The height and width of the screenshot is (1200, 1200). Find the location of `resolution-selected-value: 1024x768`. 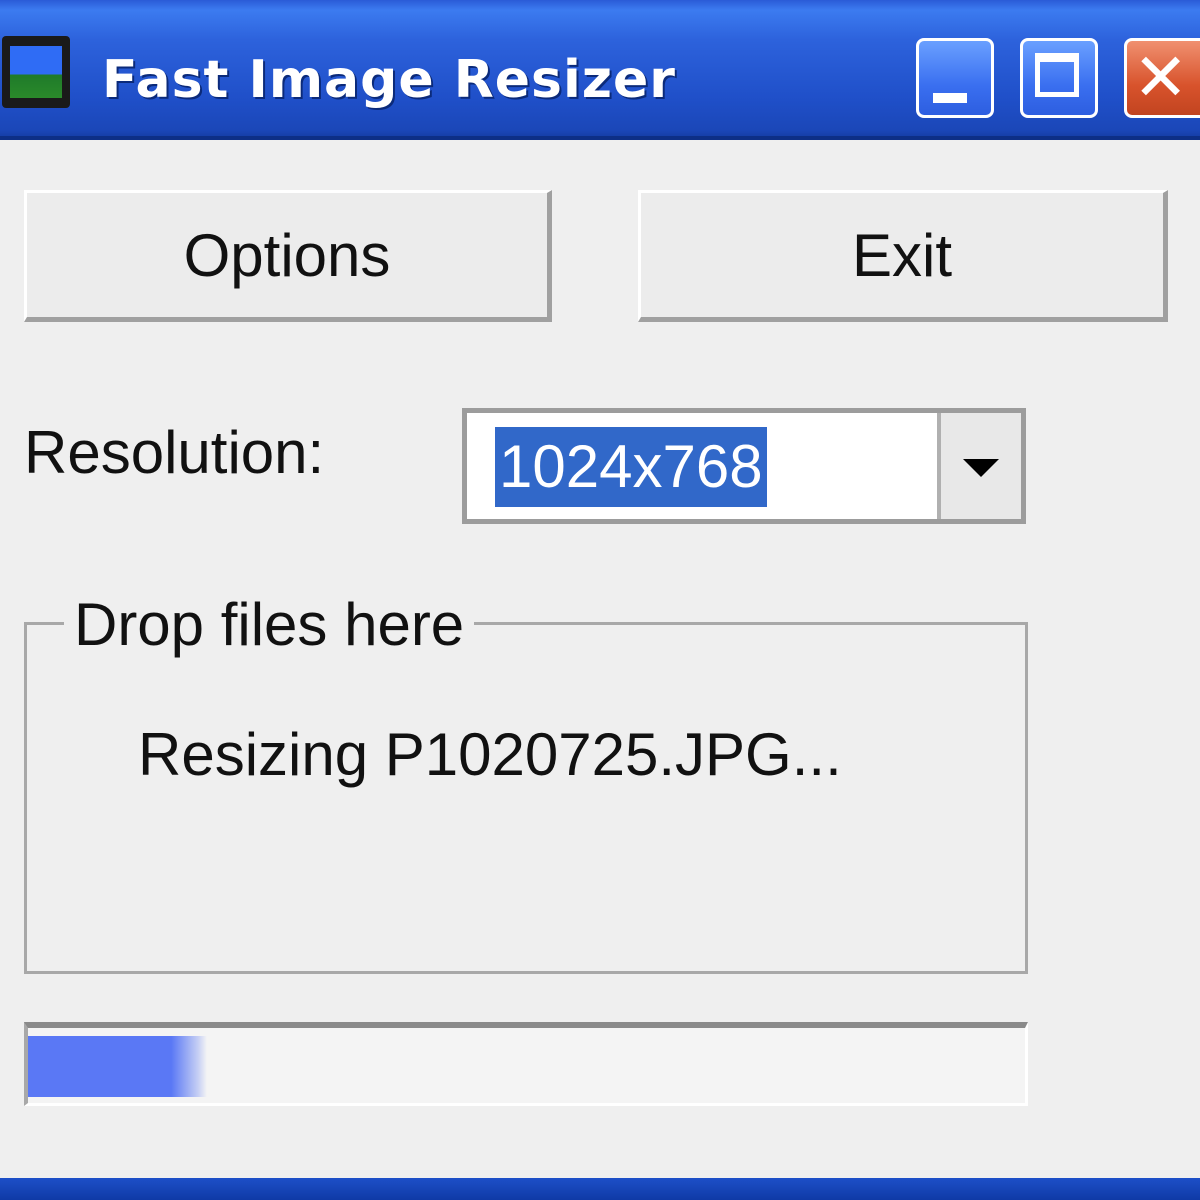

resolution-selected-value: 1024x768 is located at coordinates (631, 467).